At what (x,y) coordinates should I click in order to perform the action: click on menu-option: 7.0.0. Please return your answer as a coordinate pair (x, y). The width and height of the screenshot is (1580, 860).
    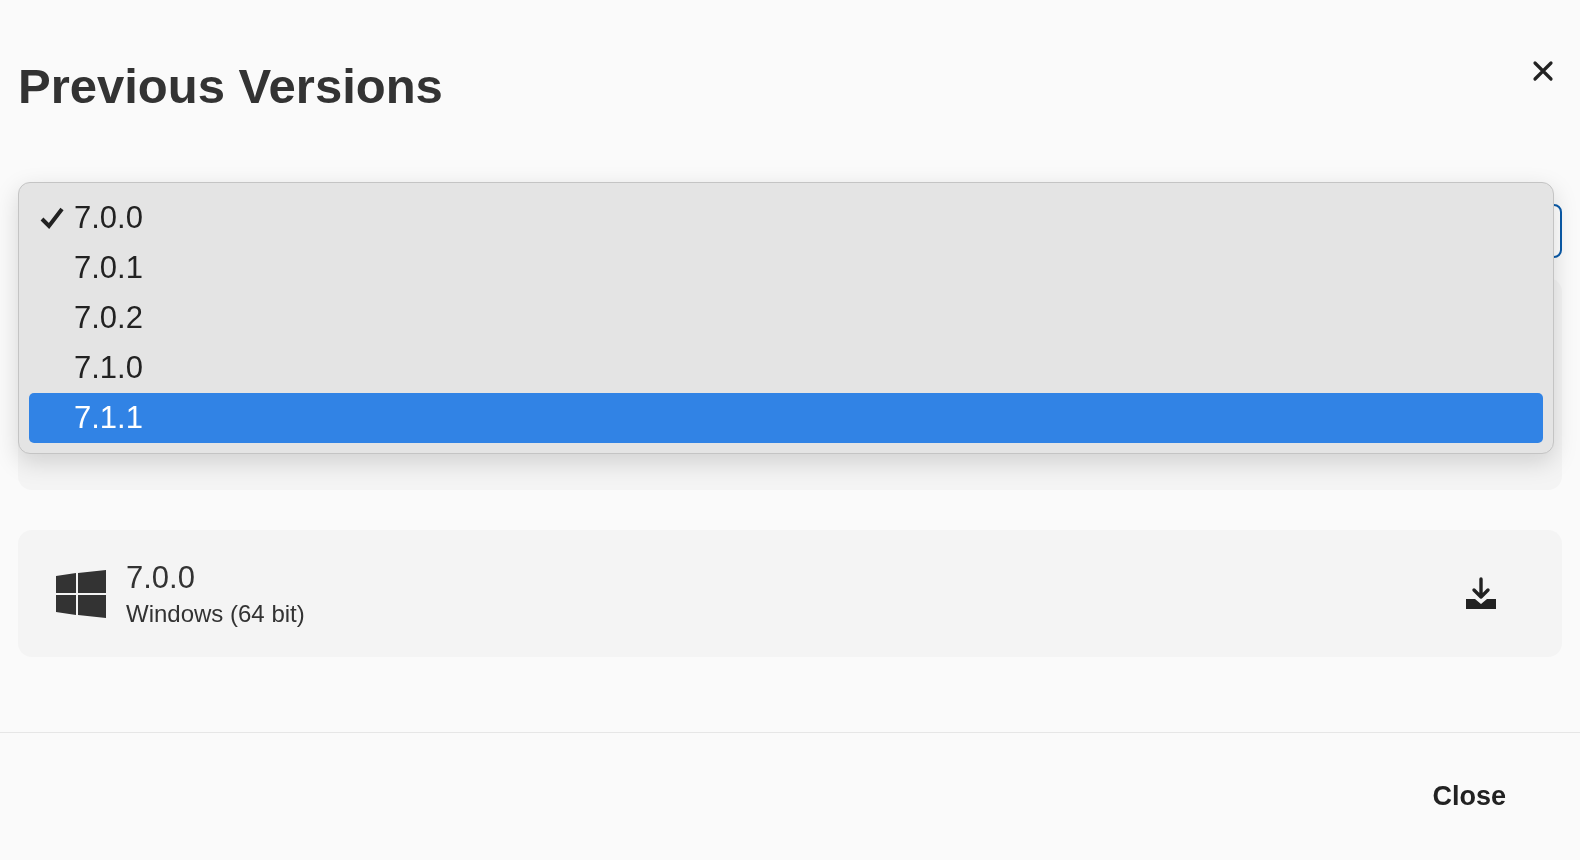
    Looking at the image, I should click on (786, 218).